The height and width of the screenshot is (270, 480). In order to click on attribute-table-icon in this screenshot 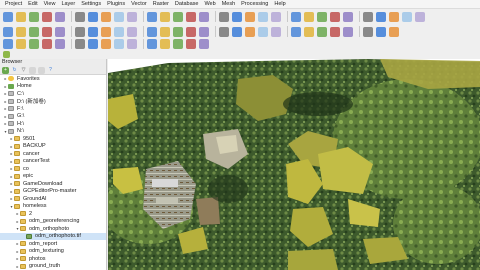, I will do `click(93, 31)`.